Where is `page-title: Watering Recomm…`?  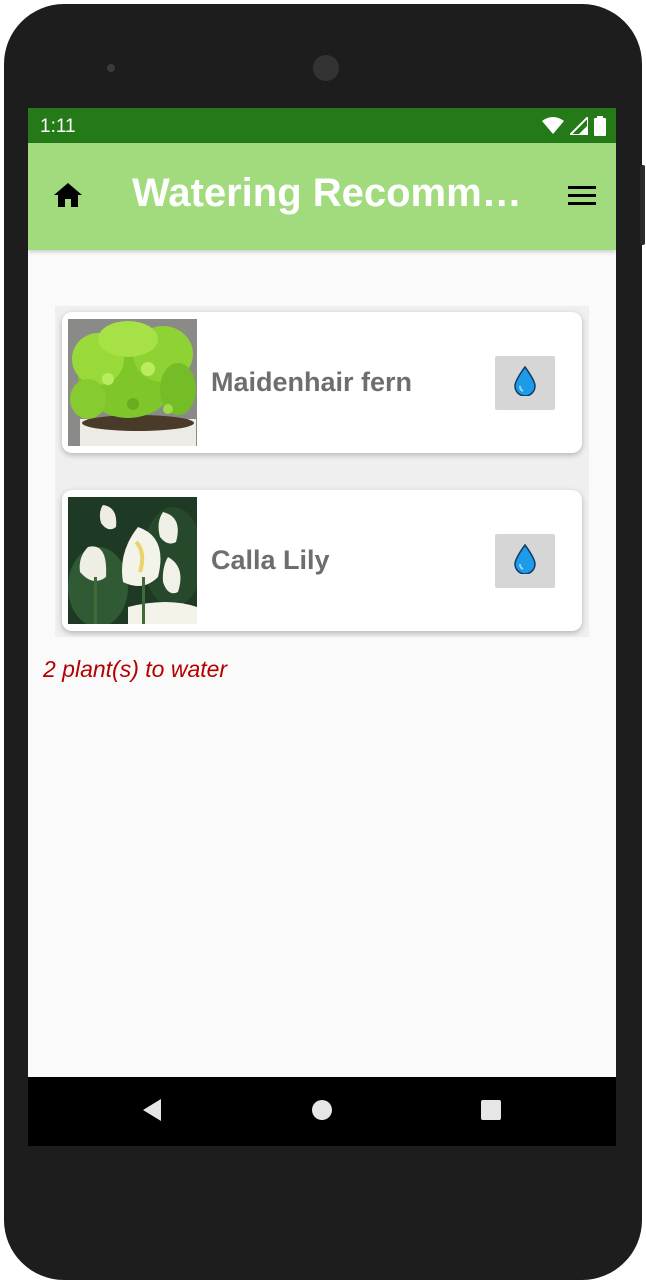 page-title: Watering Recomm… is located at coordinates (327, 193).